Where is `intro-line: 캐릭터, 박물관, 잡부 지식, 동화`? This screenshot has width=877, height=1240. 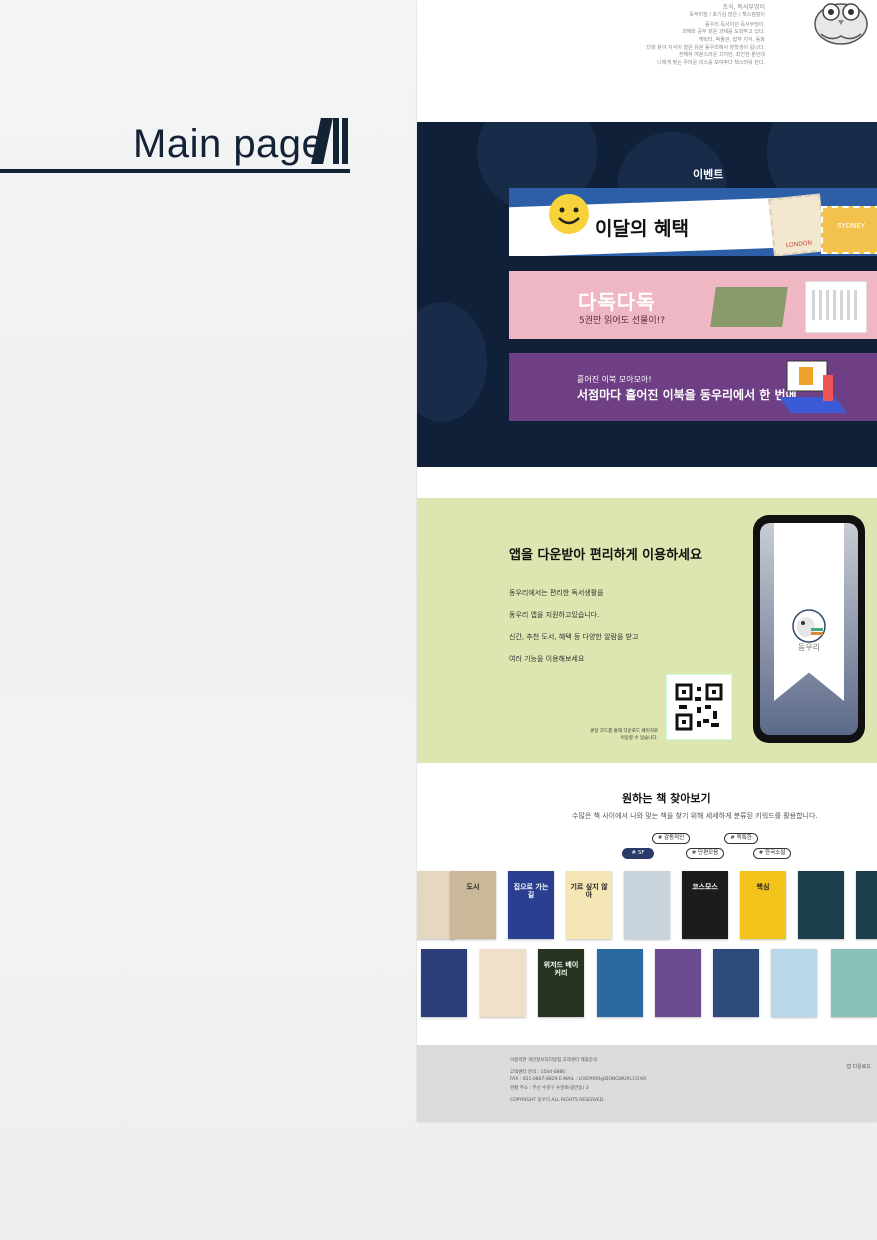
intro-line: 캐릭터, 박물관, 잡부 지식, 동화 is located at coordinates (731, 40).